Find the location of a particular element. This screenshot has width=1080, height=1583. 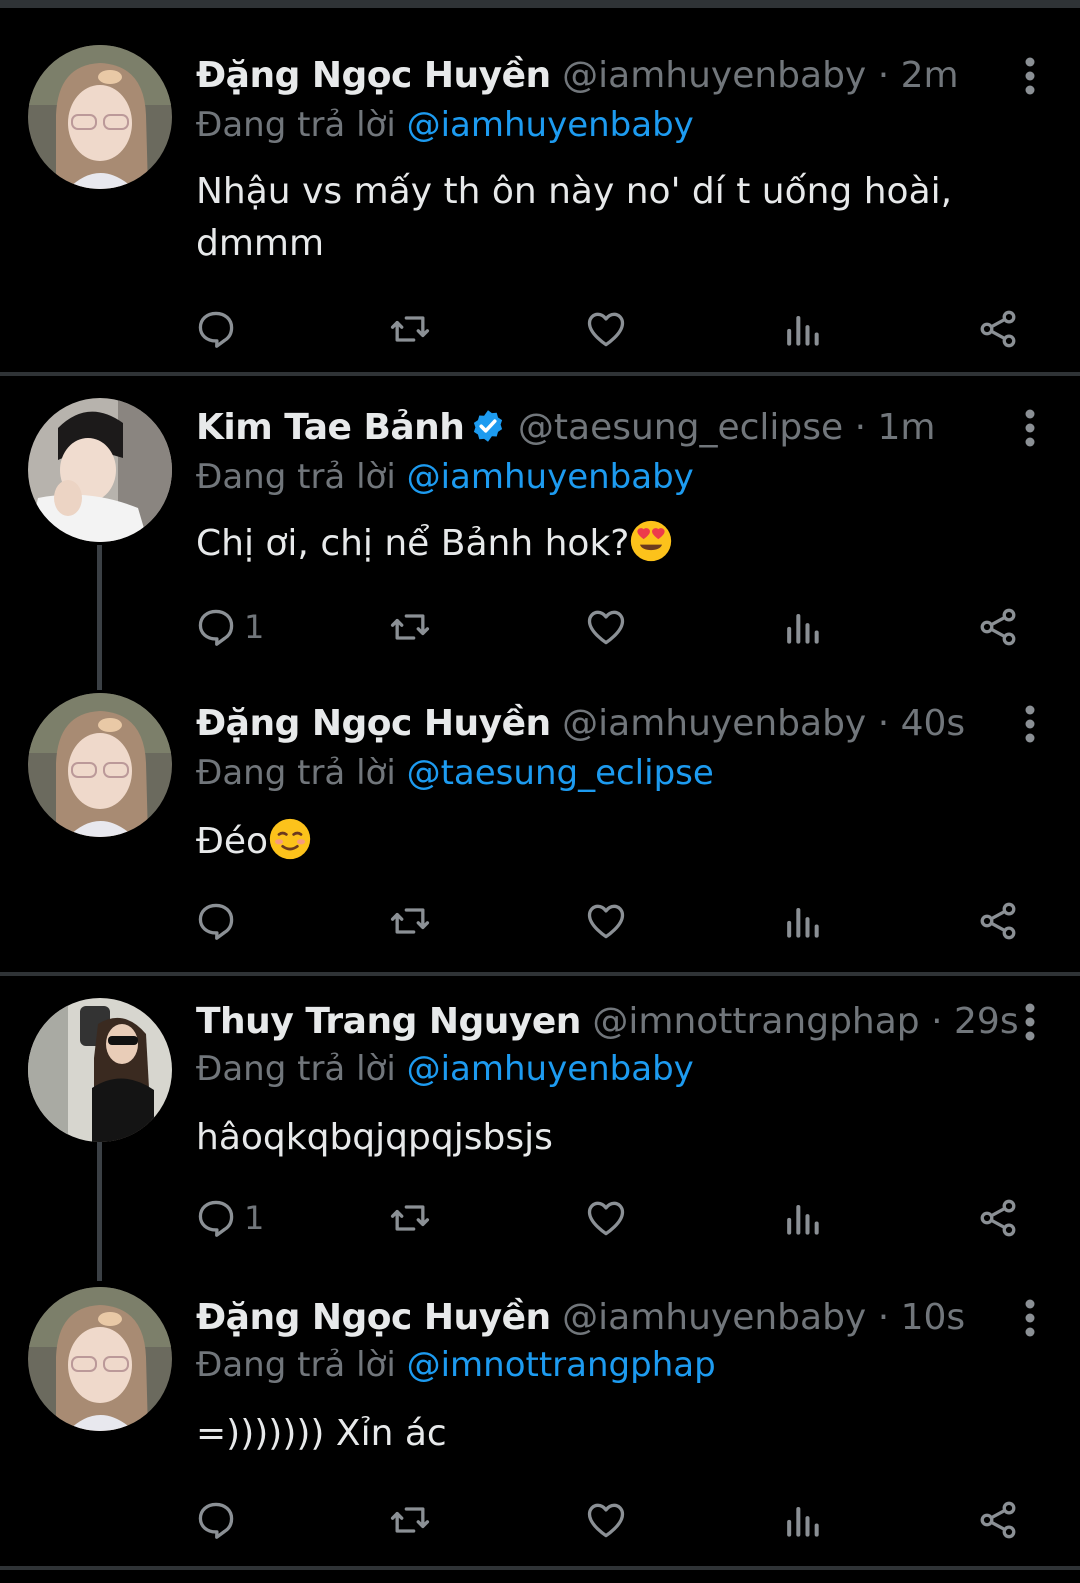

tweet-divider is located at coordinates (540, 1568).